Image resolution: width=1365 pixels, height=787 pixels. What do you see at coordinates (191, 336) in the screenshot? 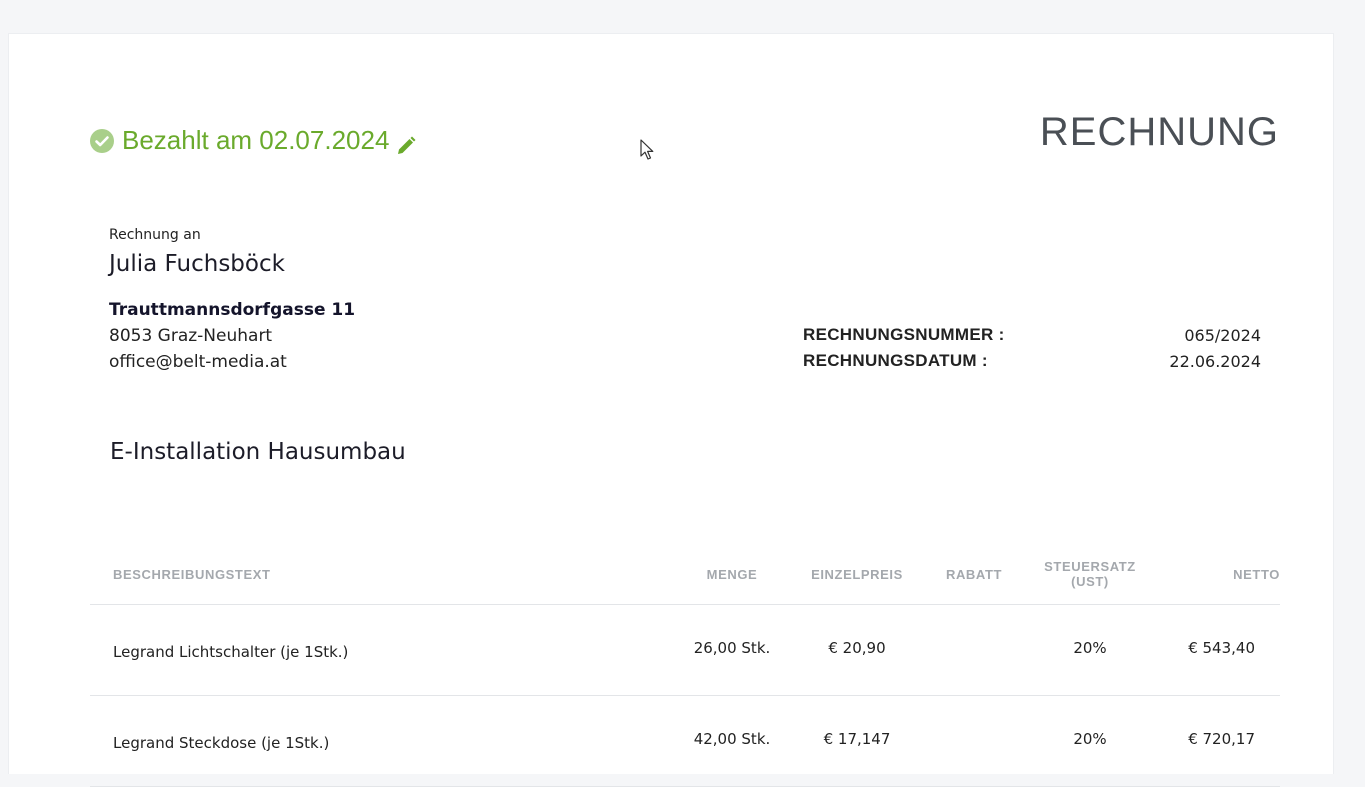
I see `address-city: 8053 Graz-Neuhart` at bounding box center [191, 336].